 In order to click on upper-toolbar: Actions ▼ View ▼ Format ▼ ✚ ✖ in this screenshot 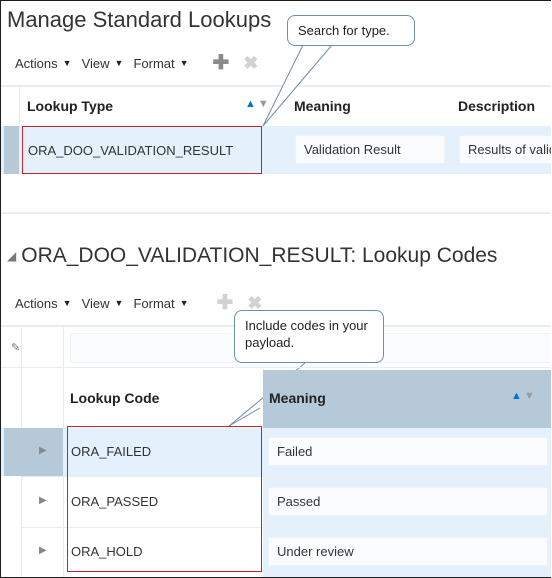, I will do `click(136, 63)`.